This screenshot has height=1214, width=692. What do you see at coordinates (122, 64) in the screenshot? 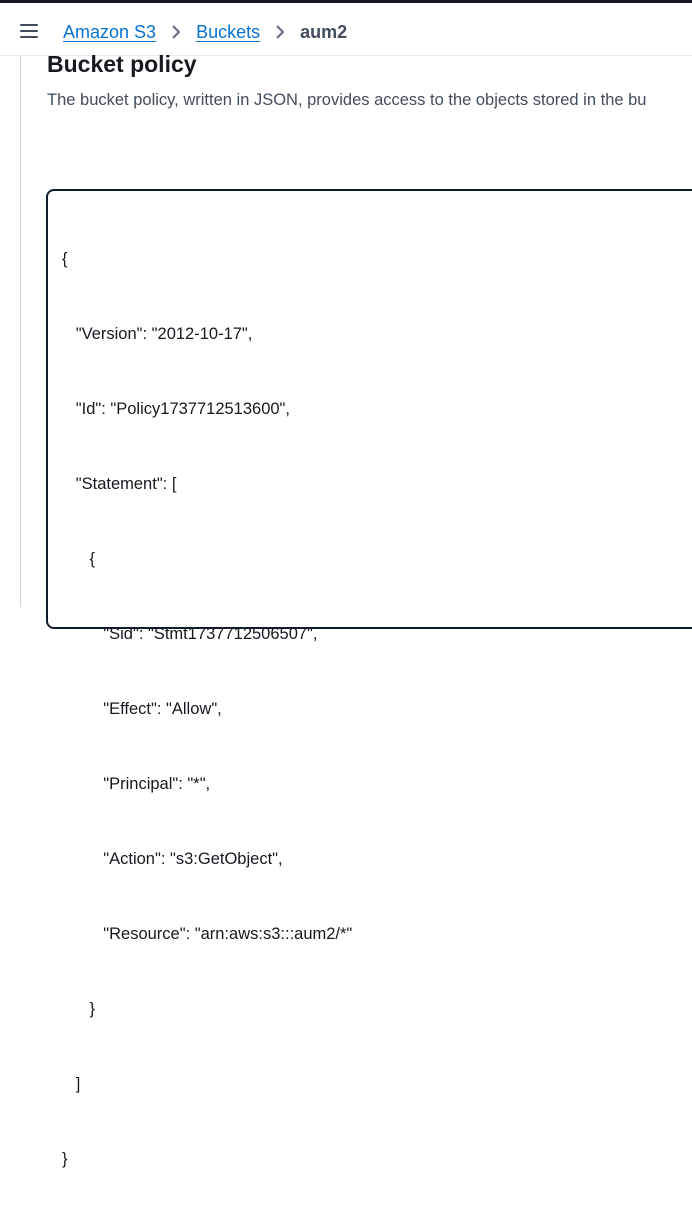
I see `section-title: Bucket policy` at bounding box center [122, 64].